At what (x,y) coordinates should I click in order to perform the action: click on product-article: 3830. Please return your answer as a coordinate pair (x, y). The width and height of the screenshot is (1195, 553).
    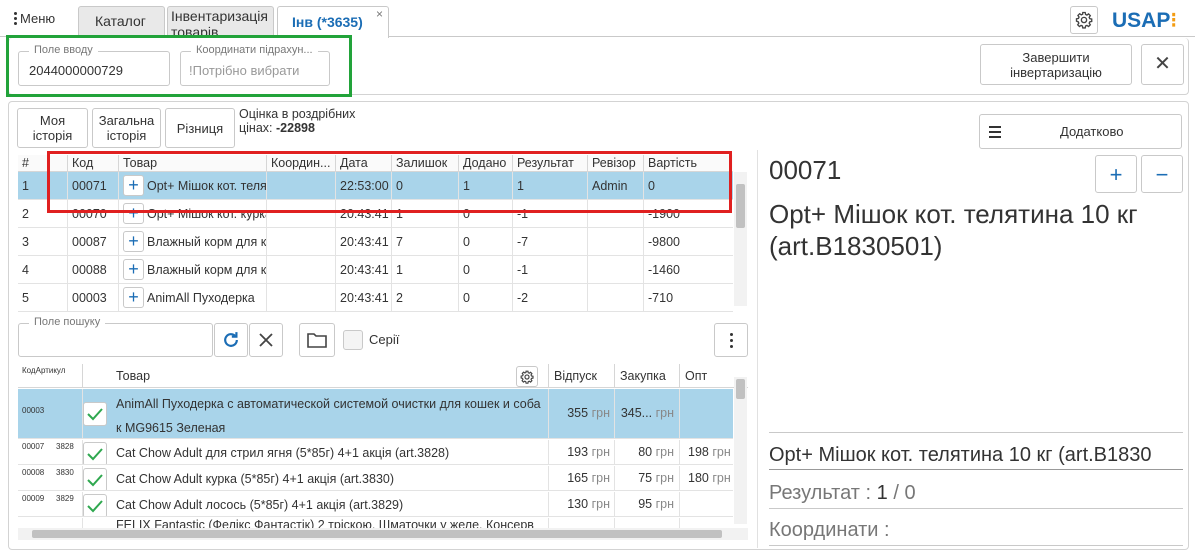
    Looking at the image, I should click on (65, 472).